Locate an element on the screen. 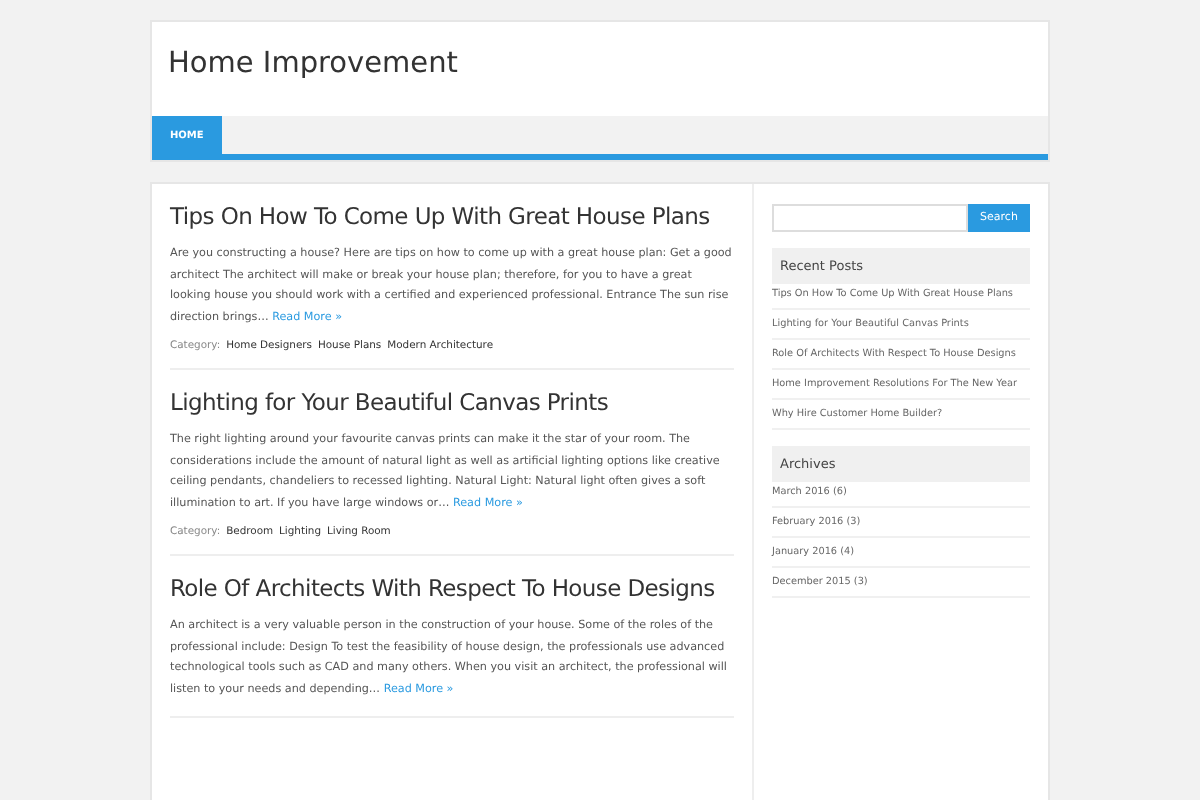  search-field is located at coordinates (870, 218).